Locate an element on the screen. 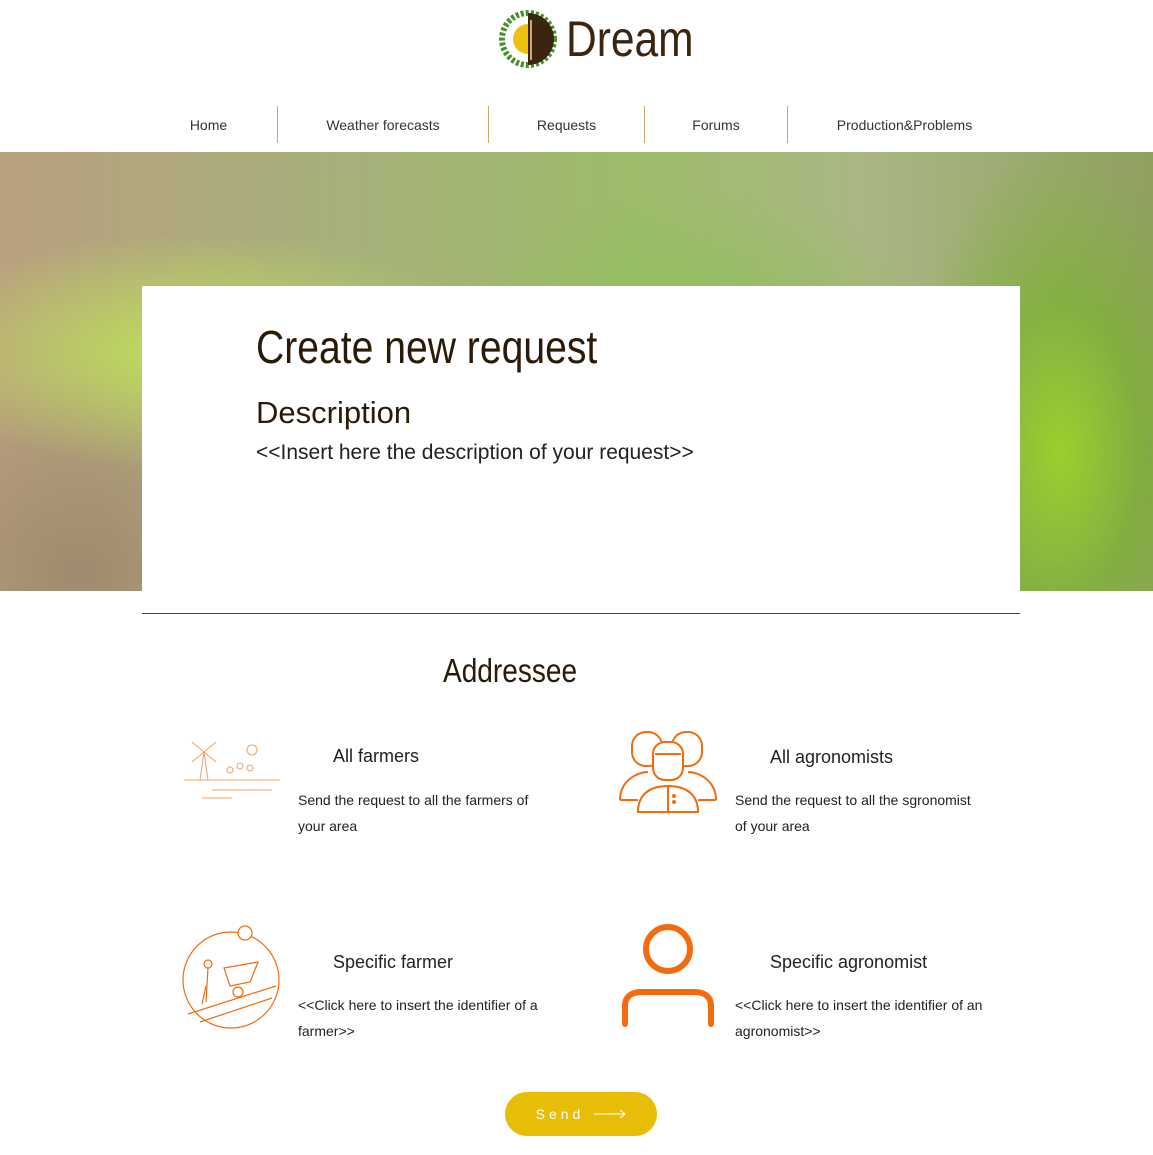 The width and height of the screenshot is (1153, 1155). all-farmers-title: All farmers is located at coordinates (376, 756).